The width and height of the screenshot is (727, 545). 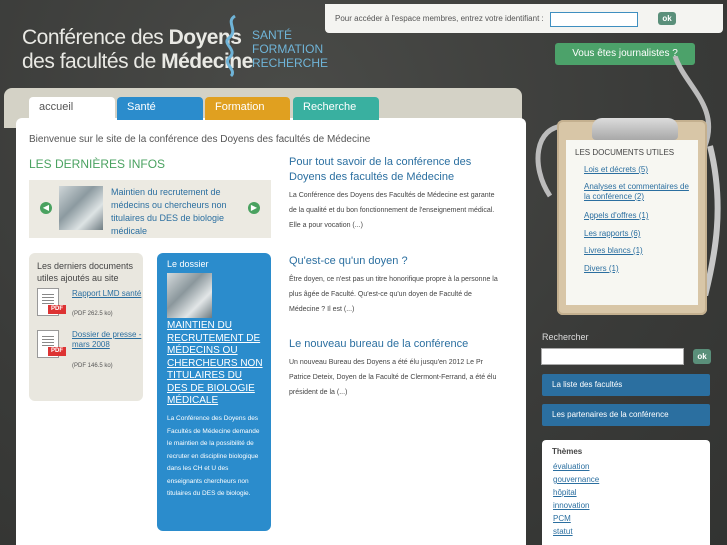 I want to click on faculties-list-button: La liste des facultés, so click(x=626, y=385).